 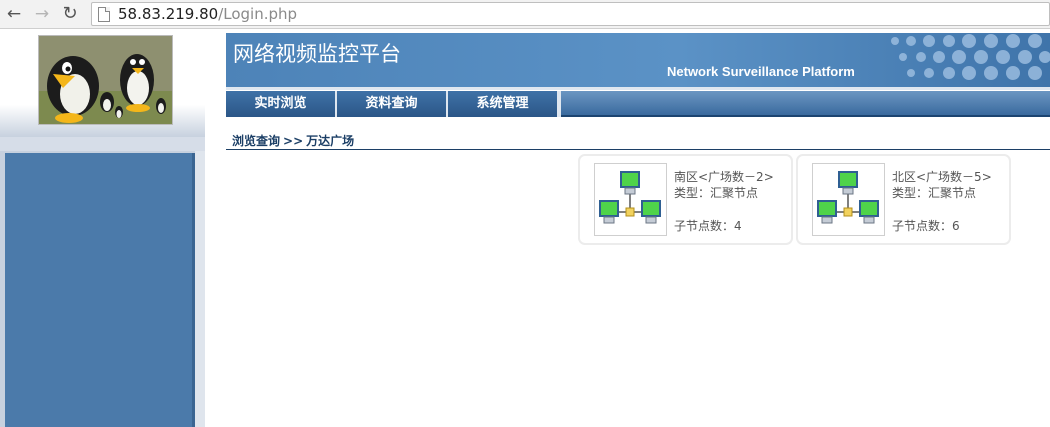 I want to click on sidebar-divider, so click(x=102, y=144).